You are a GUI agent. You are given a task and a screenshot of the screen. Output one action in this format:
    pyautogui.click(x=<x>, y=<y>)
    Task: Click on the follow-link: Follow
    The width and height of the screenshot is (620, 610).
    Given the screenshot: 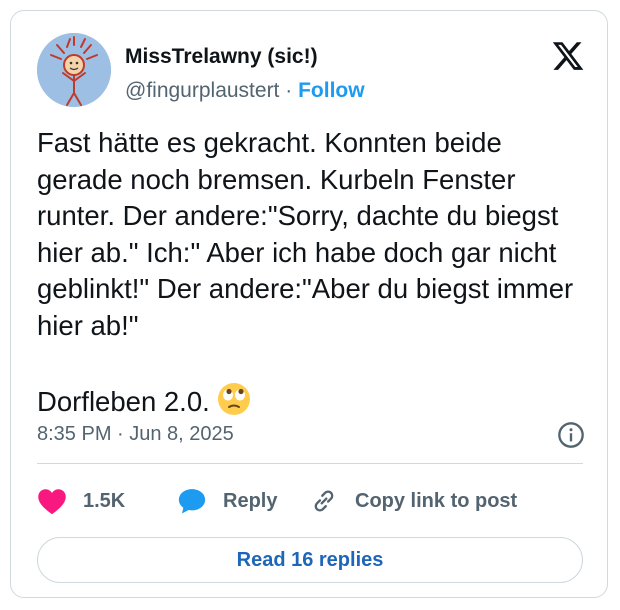 What is the action you would take?
    pyautogui.click(x=331, y=90)
    